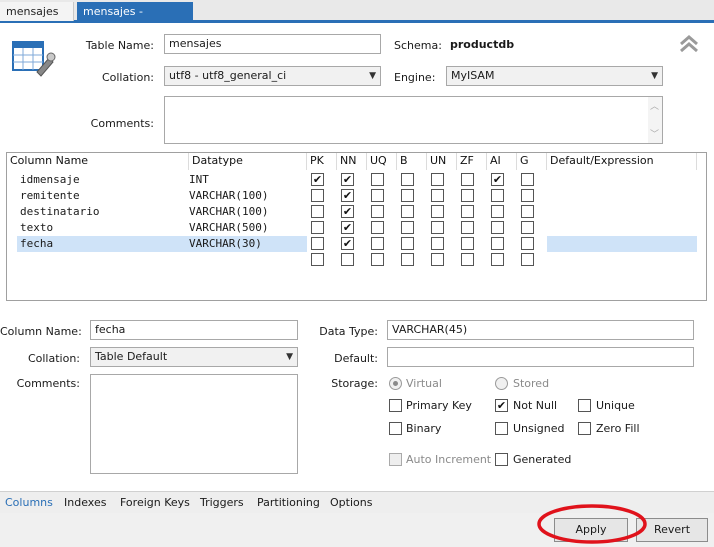 Image resolution: width=714 pixels, height=547 pixels. What do you see at coordinates (584, 428) in the screenshot?
I see `zero-fill-checkbox` at bounding box center [584, 428].